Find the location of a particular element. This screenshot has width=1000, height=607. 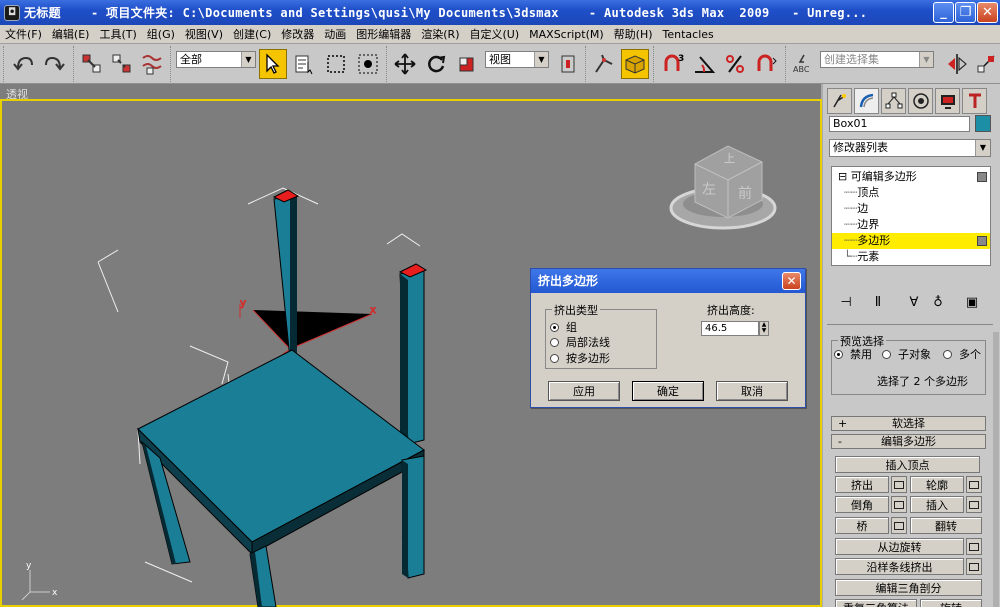

panel-scrollbar is located at coordinates (996, 469).